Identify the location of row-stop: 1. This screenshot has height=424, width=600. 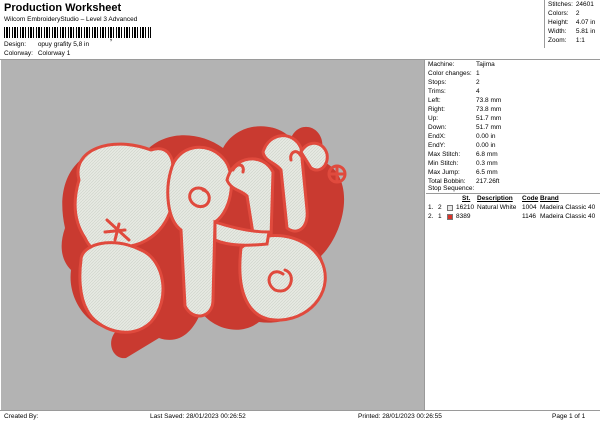
(440, 216).